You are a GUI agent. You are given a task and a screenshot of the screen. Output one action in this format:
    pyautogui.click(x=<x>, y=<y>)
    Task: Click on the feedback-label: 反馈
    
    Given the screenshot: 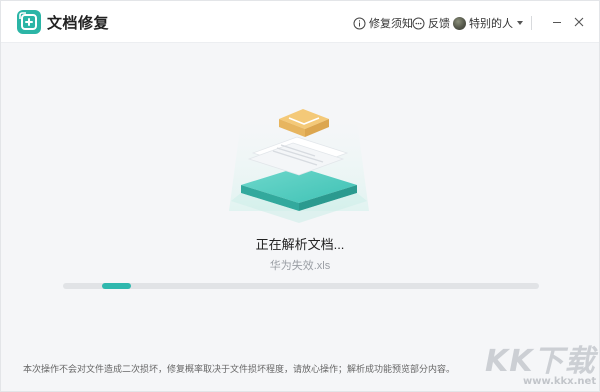 What is the action you would take?
    pyautogui.click(x=439, y=24)
    